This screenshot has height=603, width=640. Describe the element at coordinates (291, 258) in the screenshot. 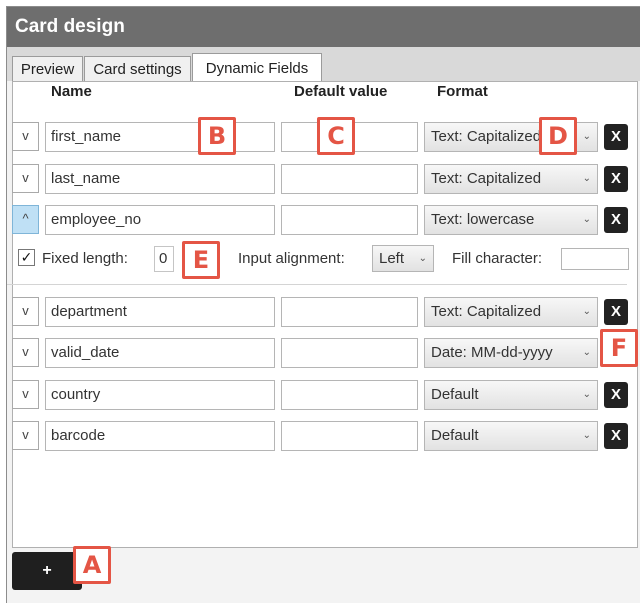

I see `input-alignment-label: Input alignment:` at that location.